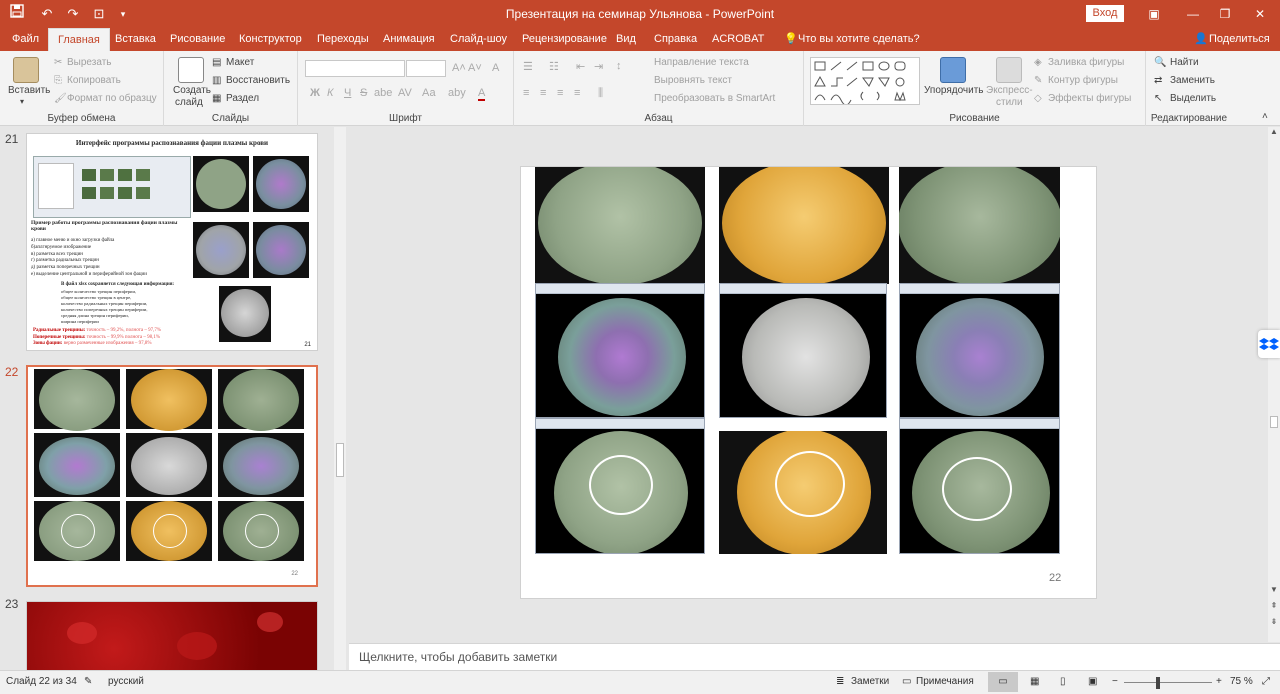  What do you see at coordinates (1260, 14) in the screenshot?
I see `close-icon: ✕` at bounding box center [1260, 14].